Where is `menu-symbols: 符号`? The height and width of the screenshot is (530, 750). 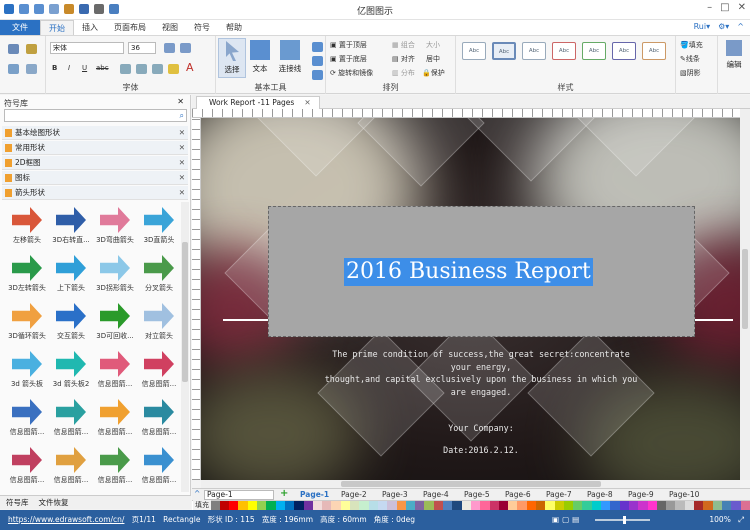
menu-symbols: 符号 is located at coordinates (202, 27).